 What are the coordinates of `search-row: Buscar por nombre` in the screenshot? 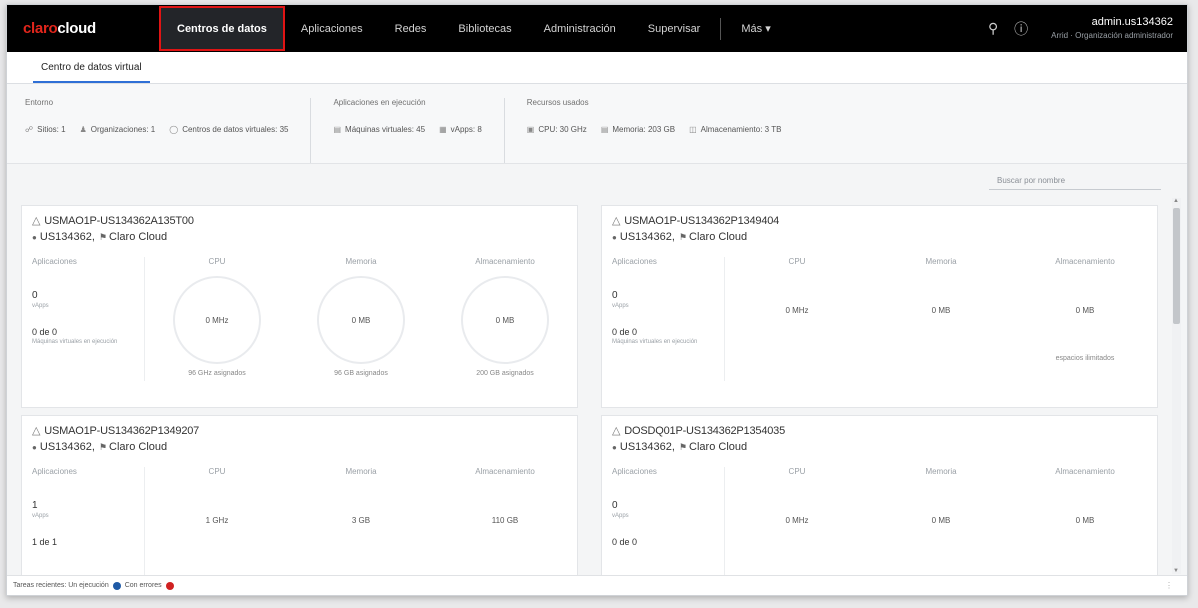 It's located at (597, 179).